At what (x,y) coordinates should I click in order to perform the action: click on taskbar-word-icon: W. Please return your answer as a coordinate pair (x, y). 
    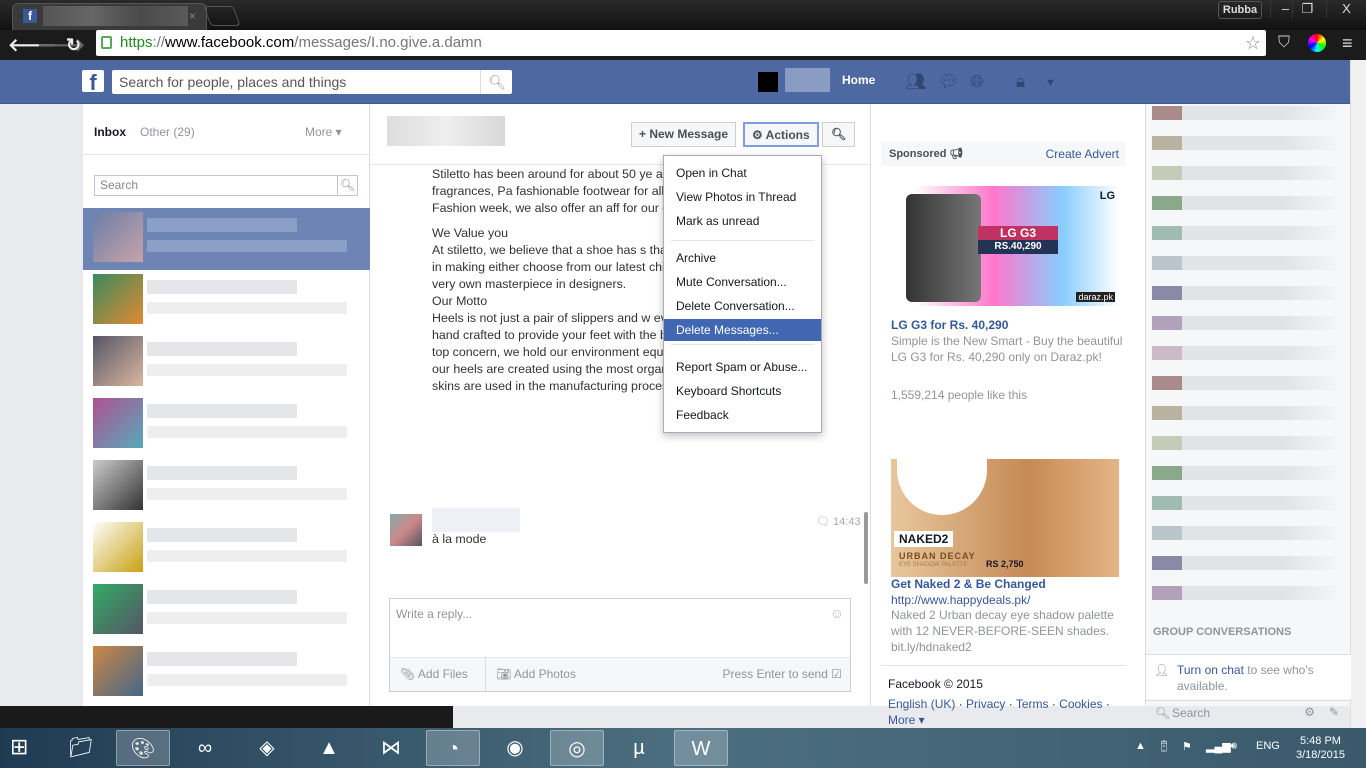
    Looking at the image, I should click on (701, 748).